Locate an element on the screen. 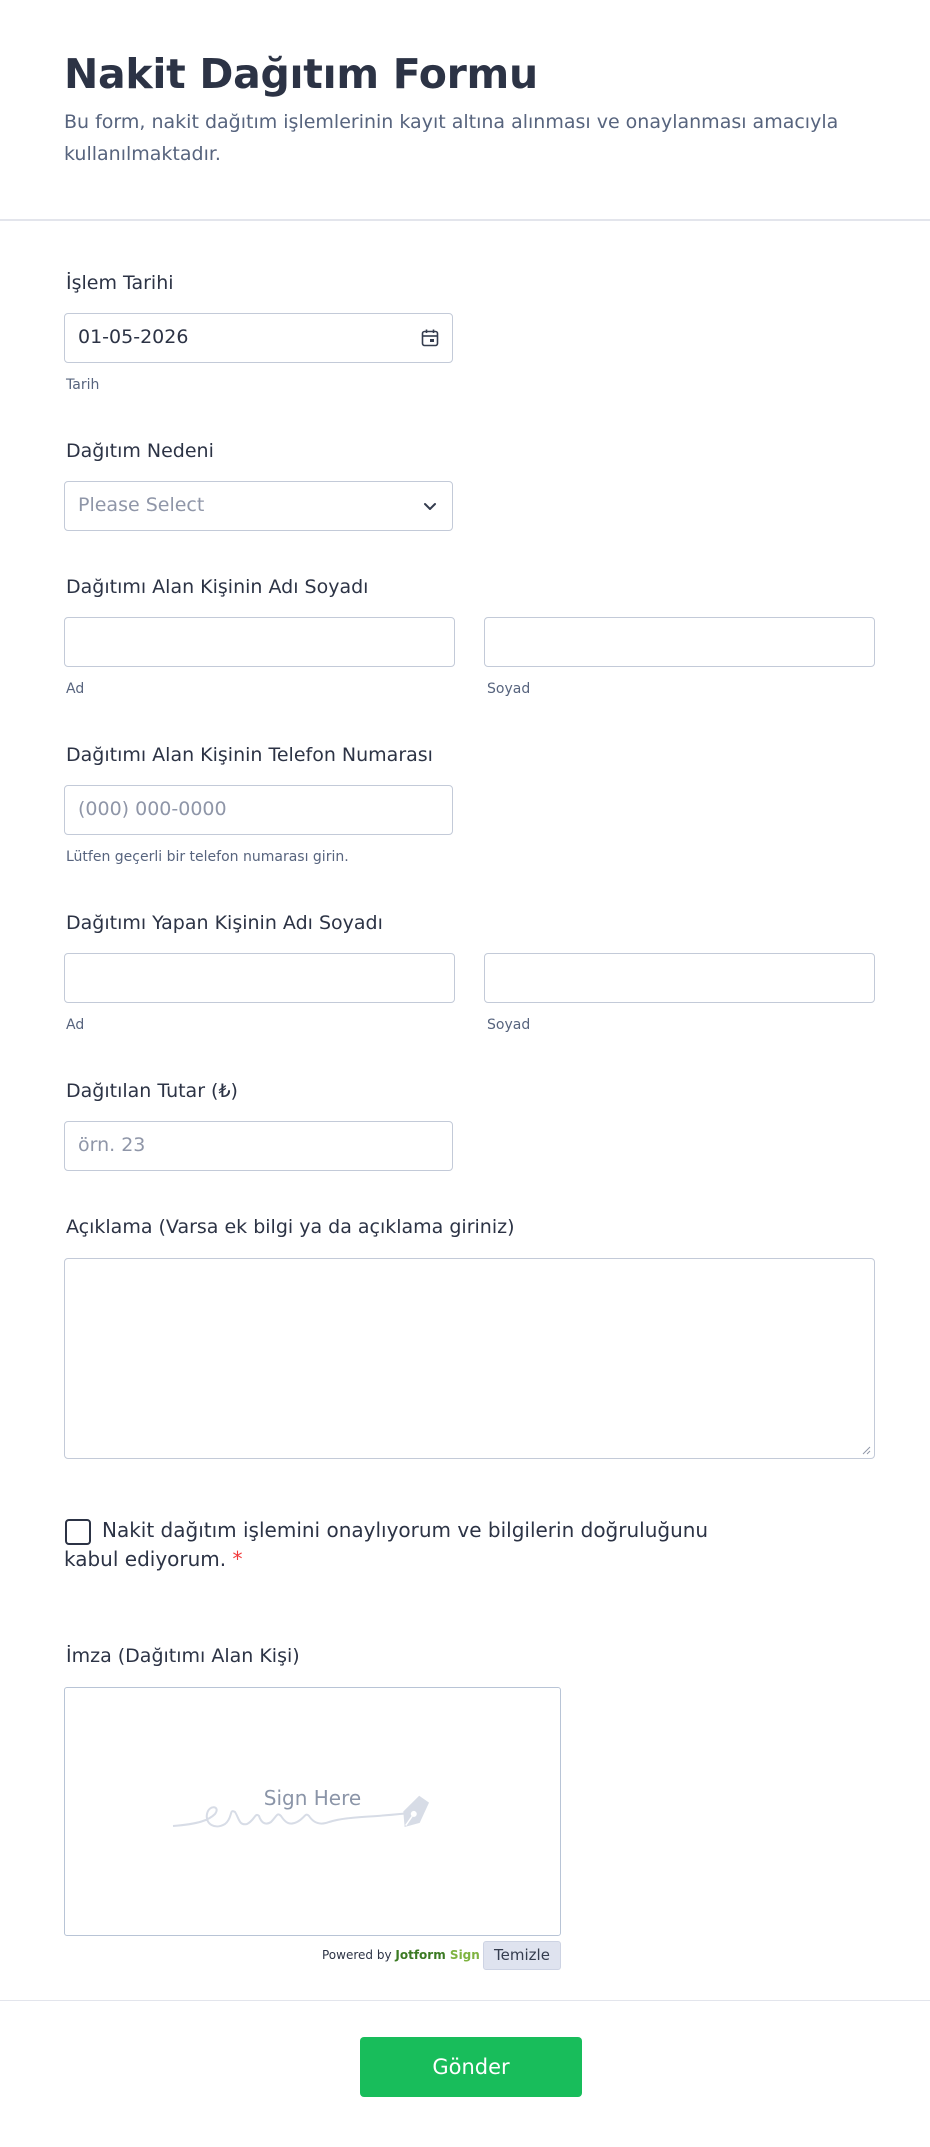 This screenshot has height=2147, width=930. chevron-down-icon is located at coordinates (430, 506).